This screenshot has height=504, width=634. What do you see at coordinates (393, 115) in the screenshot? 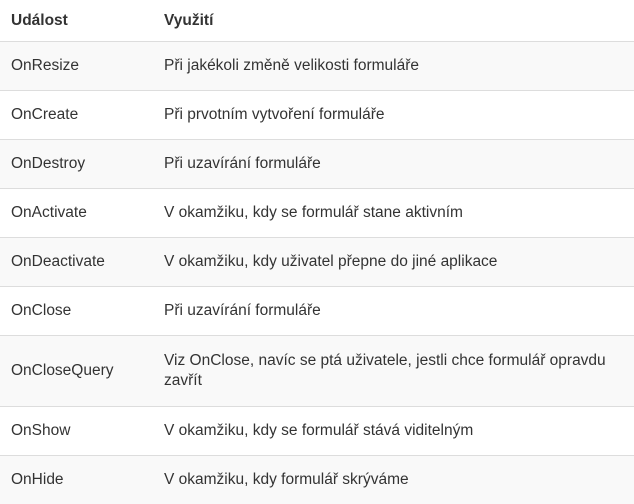
I see `event-usage-cell: Při prvotním vytvoření formuláře` at bounding box center [393, 115].